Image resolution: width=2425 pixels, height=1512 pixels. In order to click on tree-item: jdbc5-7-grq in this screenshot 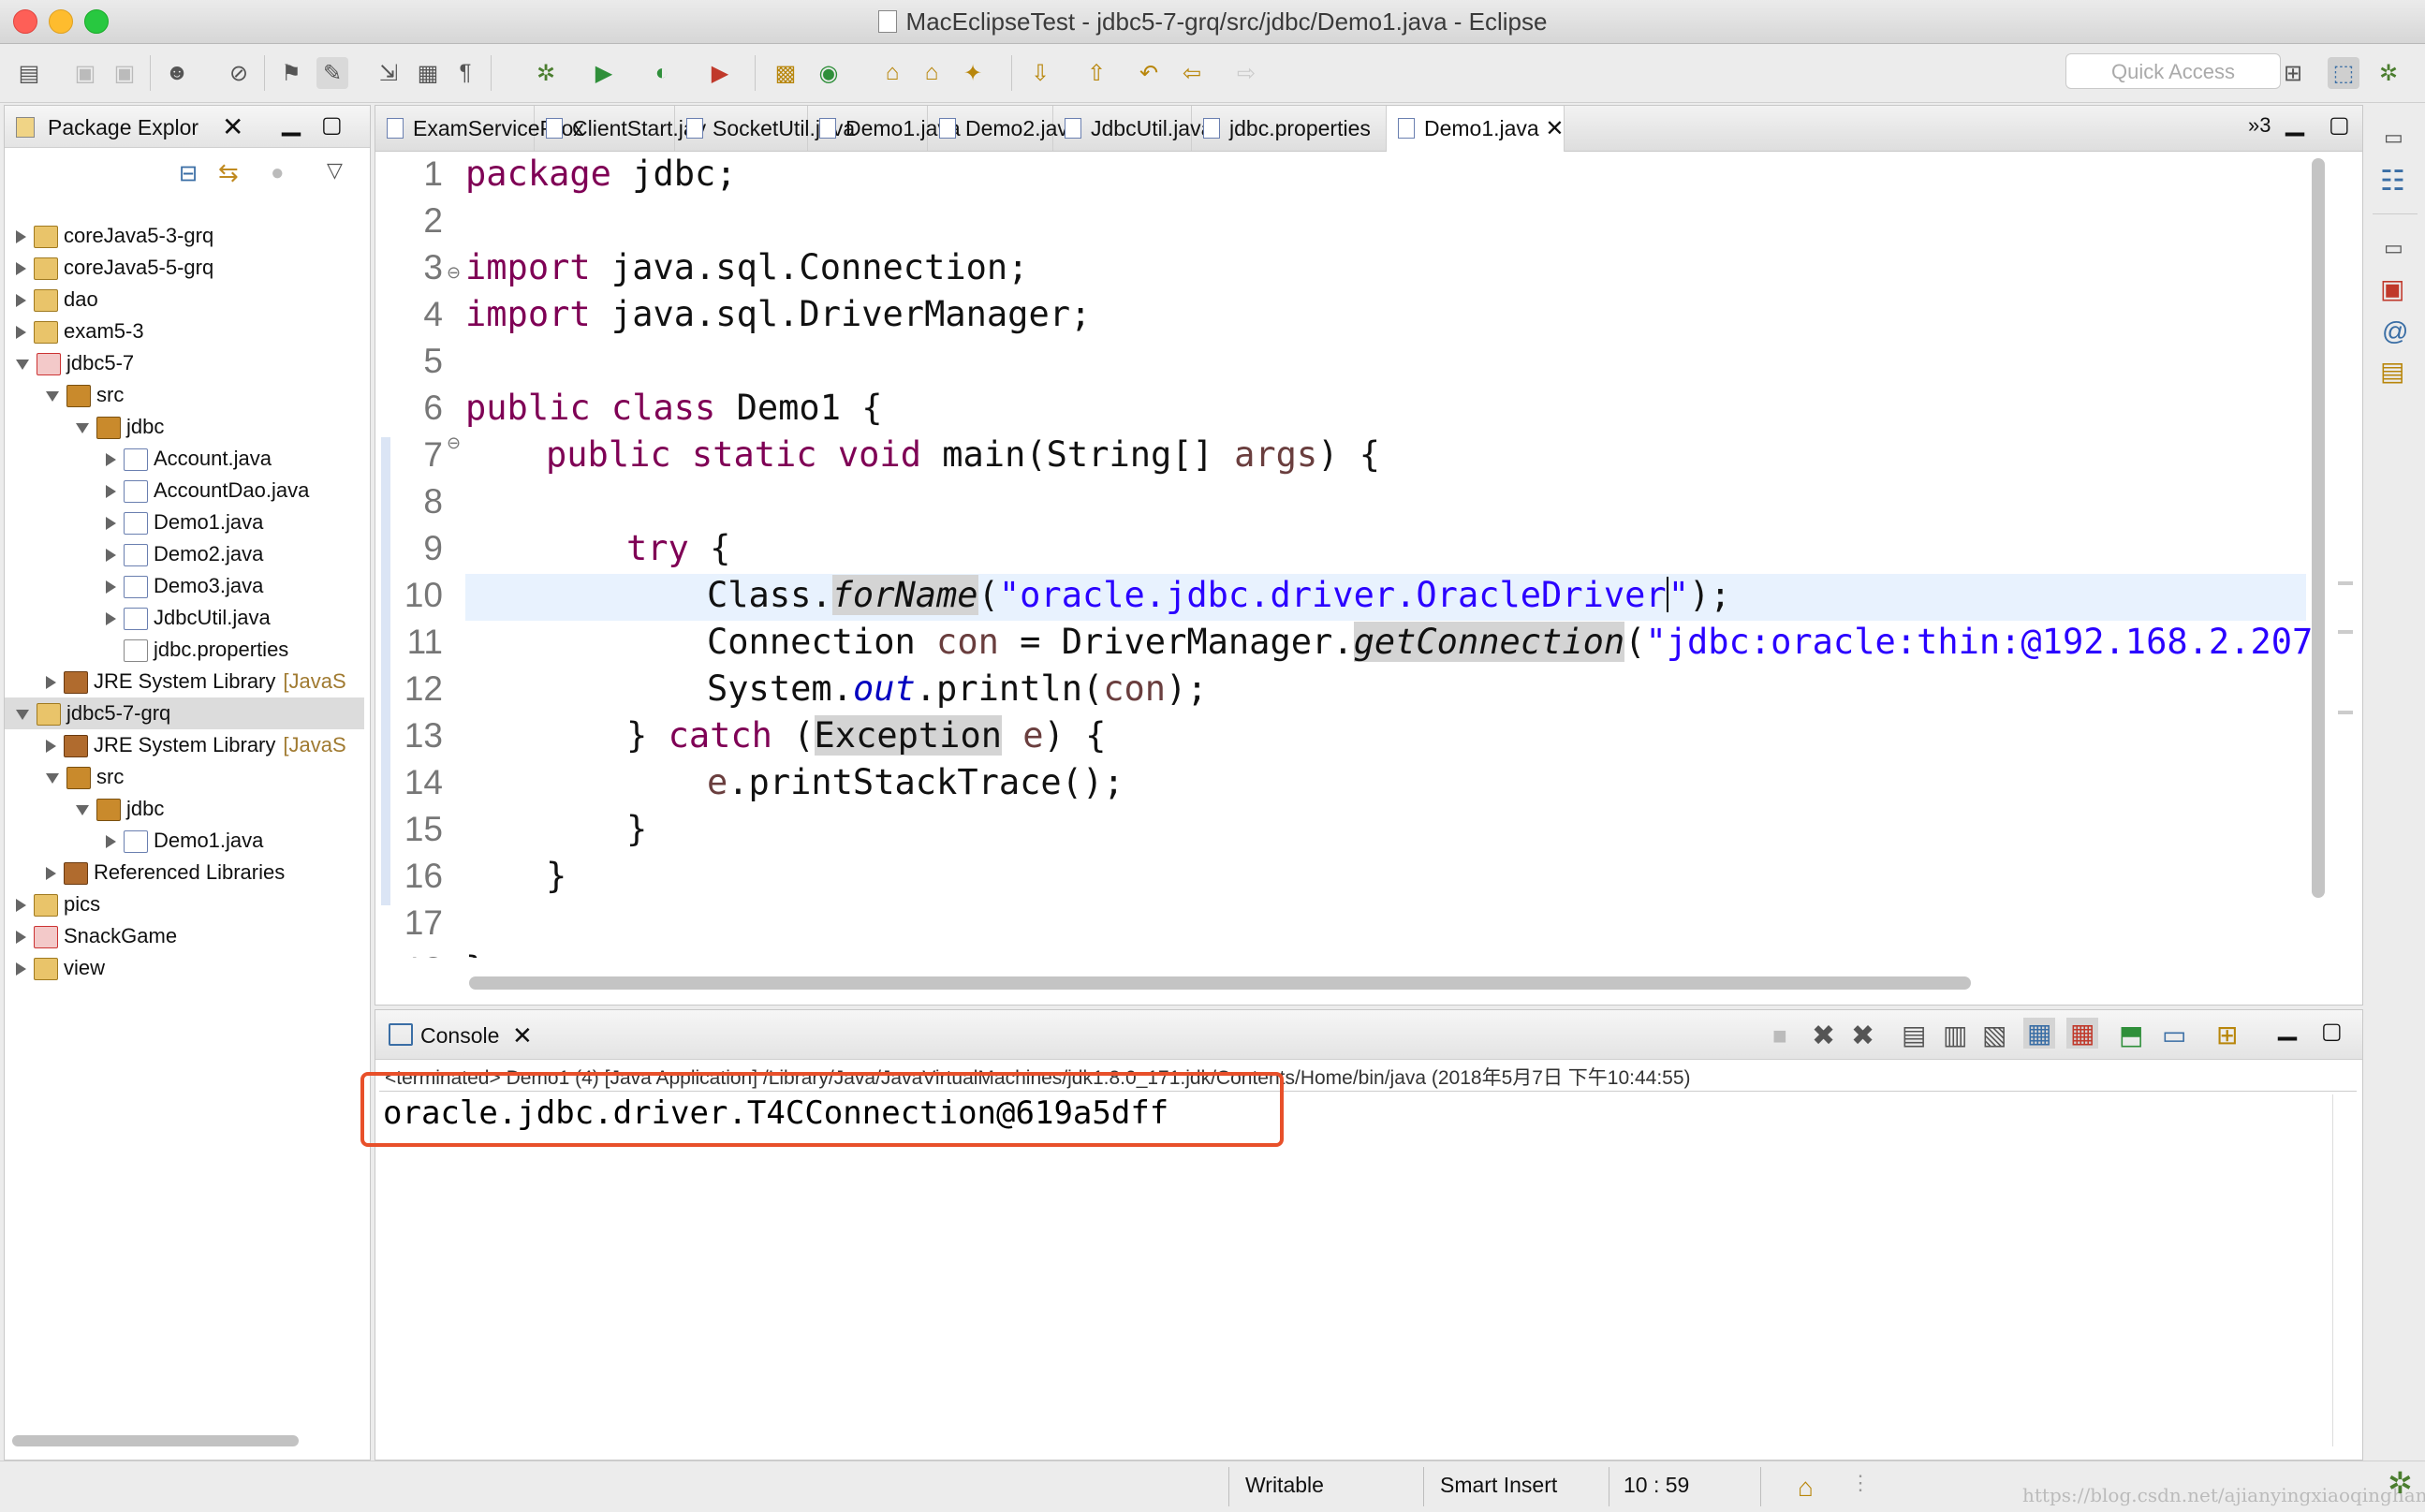, I will do `click(184, 713)`.